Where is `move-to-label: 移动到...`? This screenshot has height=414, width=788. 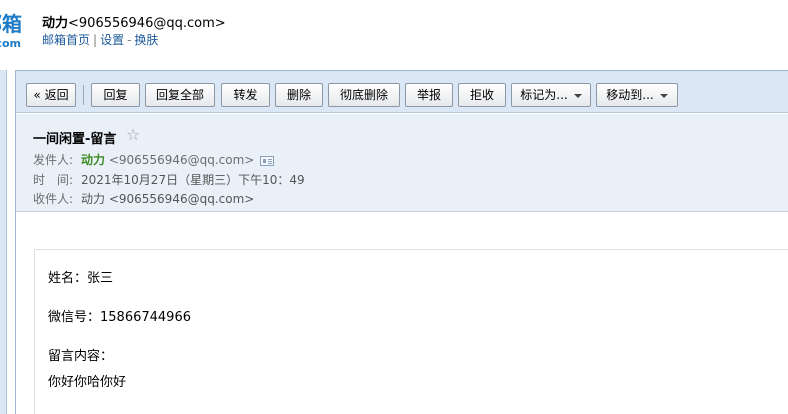 move-to-label: 移动到... is located at coordinates (630, 95).